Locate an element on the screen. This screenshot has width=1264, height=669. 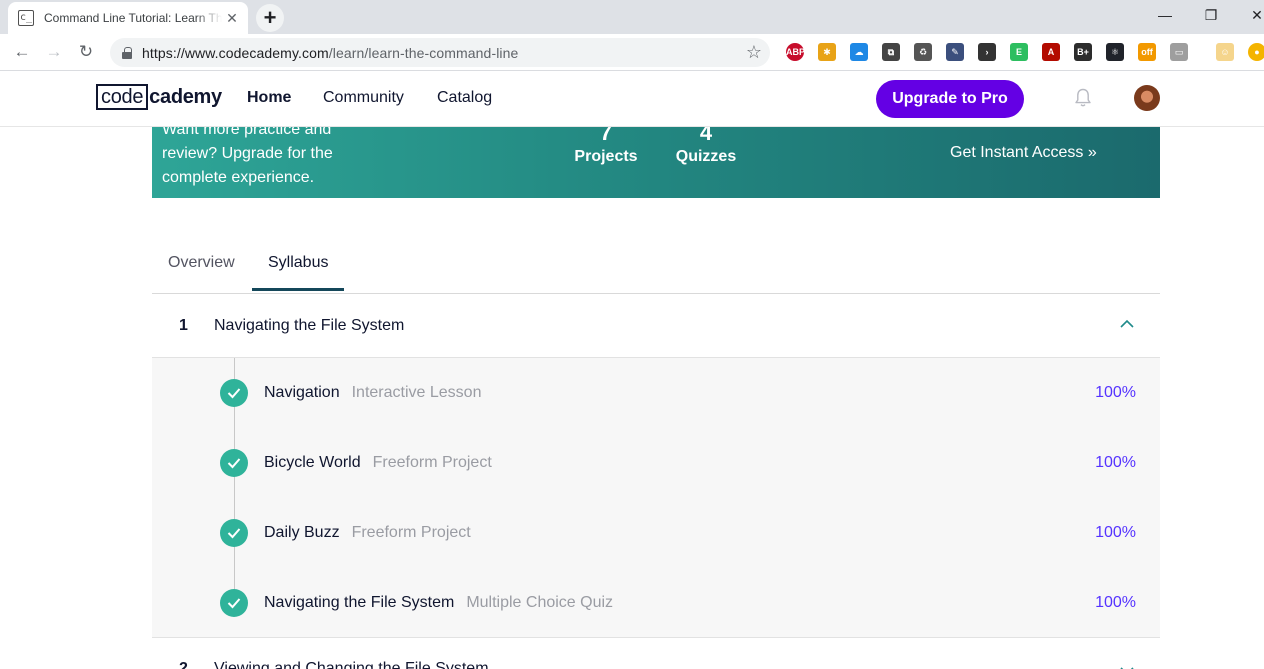
bplus-icon: B+ is located at coordinates (1083, 52).